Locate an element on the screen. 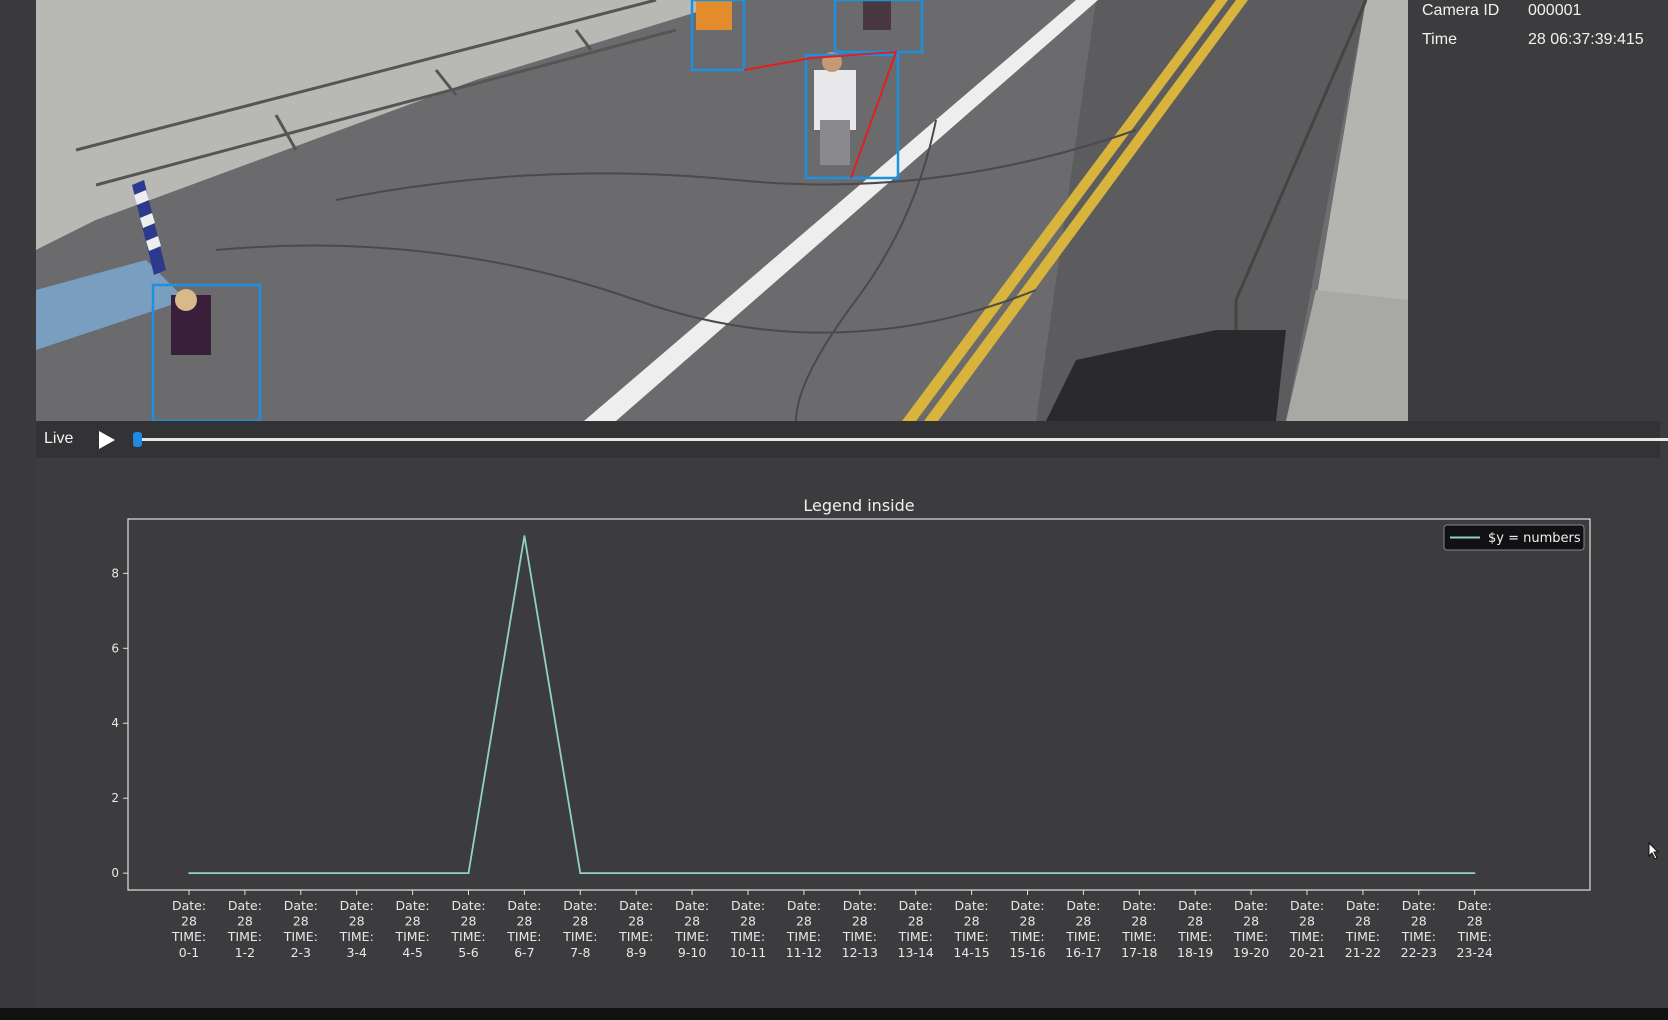 The width and height of the screenshot is (1668, 1020). x-tick-label: Date: 28 TIME: 12-13 is located at coordinates (860, 929).